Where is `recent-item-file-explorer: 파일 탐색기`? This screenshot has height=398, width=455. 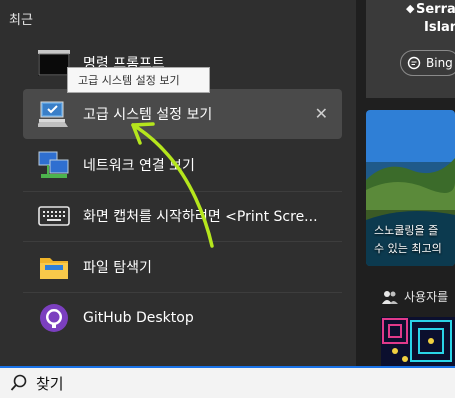
recent-item-file-explorer: 파일 탐색기 is located at coordinates (182, 267).